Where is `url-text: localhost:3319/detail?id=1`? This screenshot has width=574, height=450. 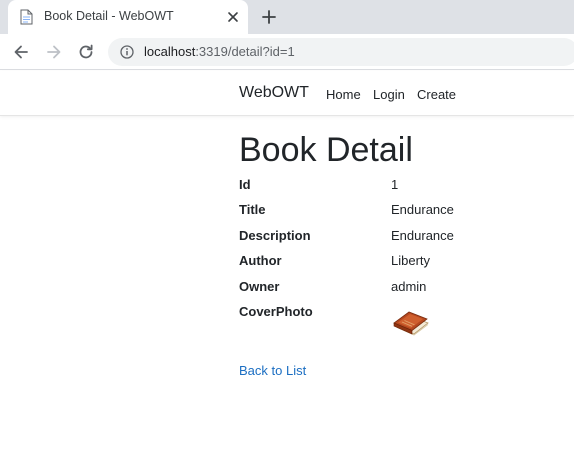 url-text: localhost:3319/detail?id=1 is located at coordinates (219, 51).